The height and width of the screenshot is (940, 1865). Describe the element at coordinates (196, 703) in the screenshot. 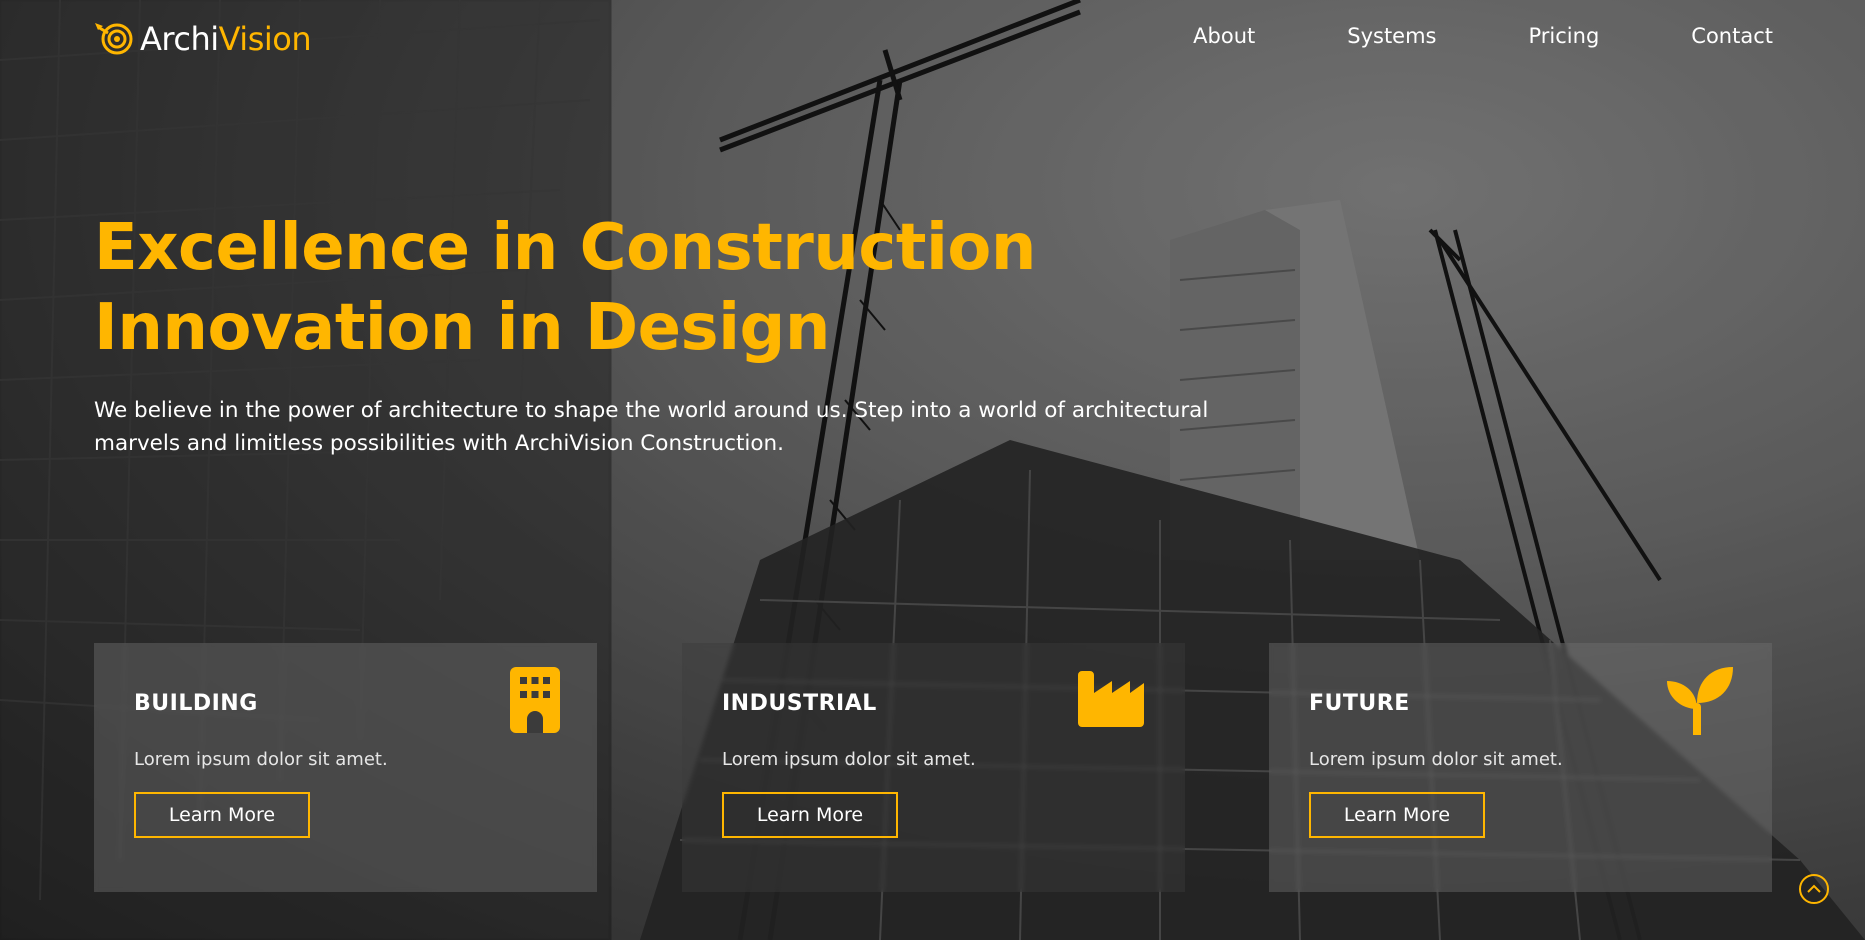

I see `card-title: BUILDING` at that location.